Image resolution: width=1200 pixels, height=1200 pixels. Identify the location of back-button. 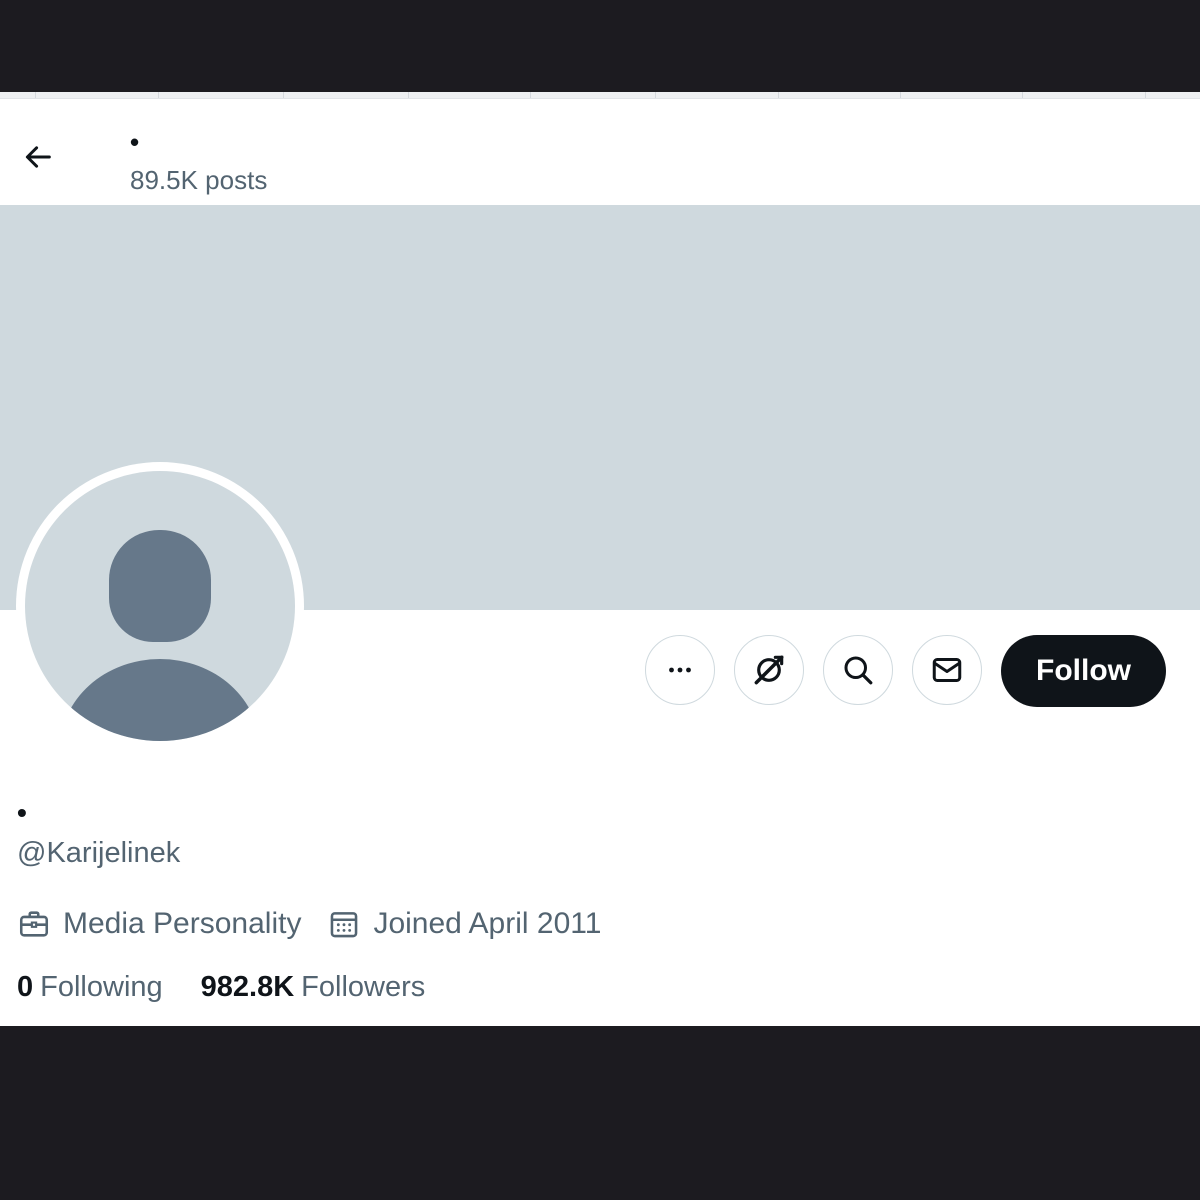
(38, 157).